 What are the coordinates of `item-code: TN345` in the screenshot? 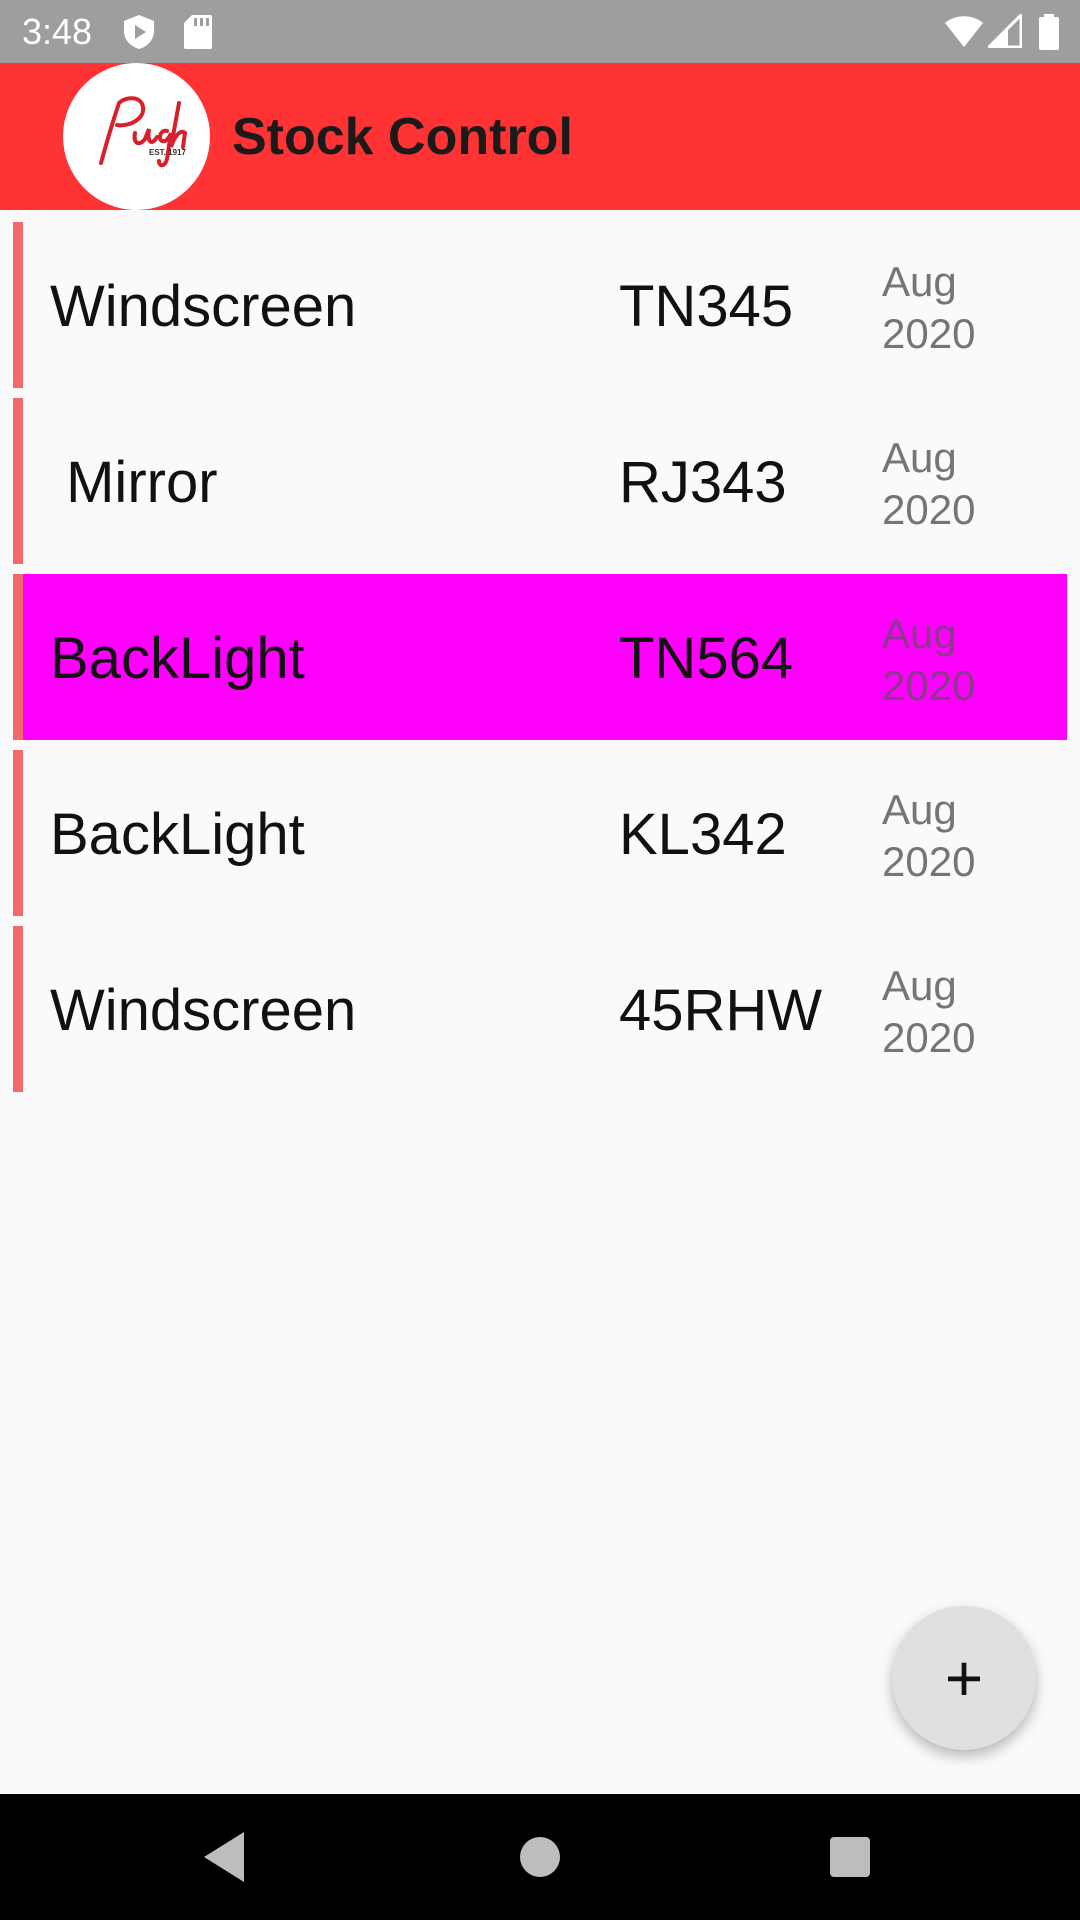 It's located at (706, 306).